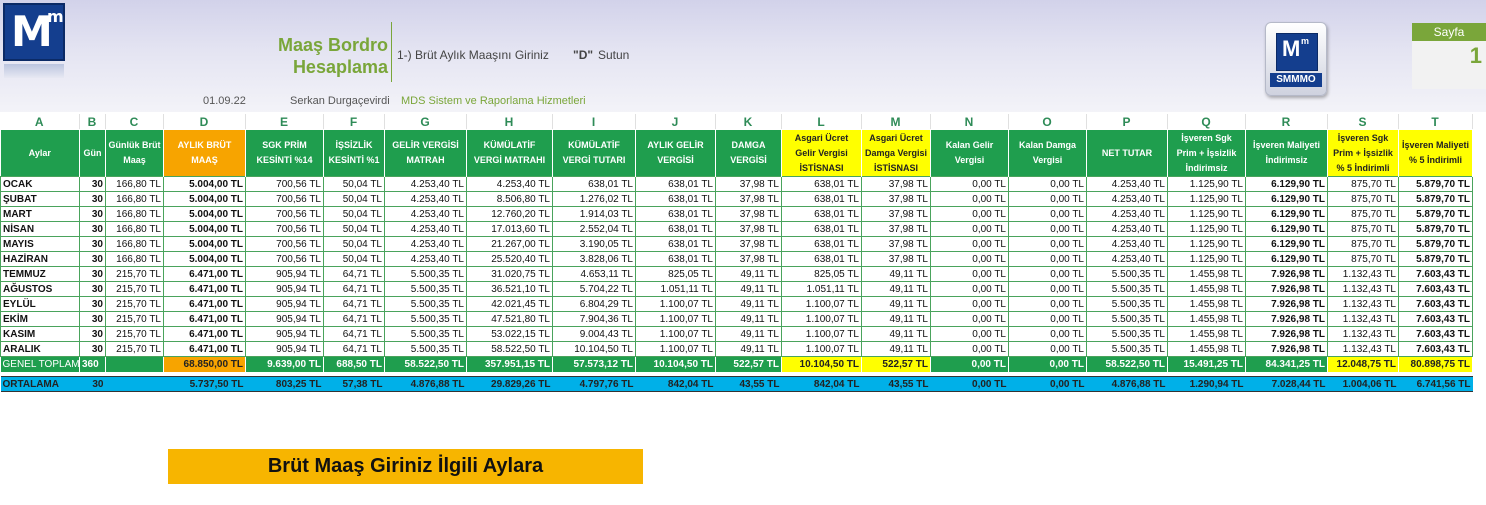 The image size is (1486, 505). I want to click on table-cell: 700,56 TL, so click(284, 199).